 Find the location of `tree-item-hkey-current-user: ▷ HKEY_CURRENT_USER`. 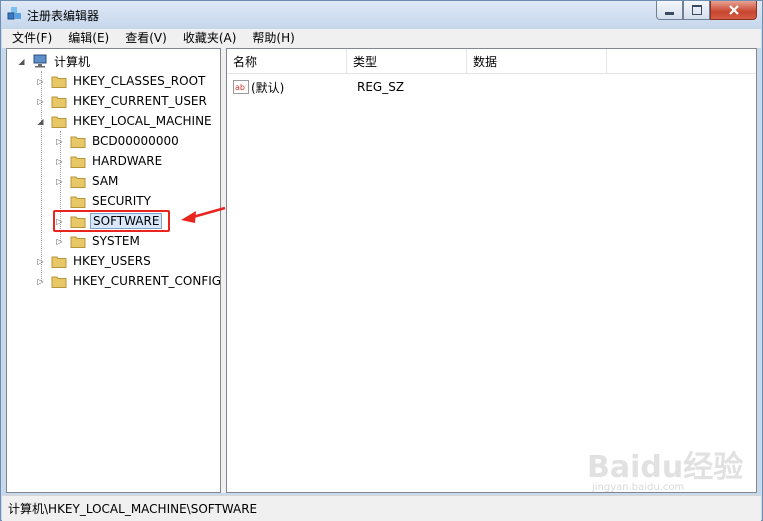

tree-item-hkey-current-user: ▷ HKEY_CURRENT_USER is located at coordinates (122, 101).